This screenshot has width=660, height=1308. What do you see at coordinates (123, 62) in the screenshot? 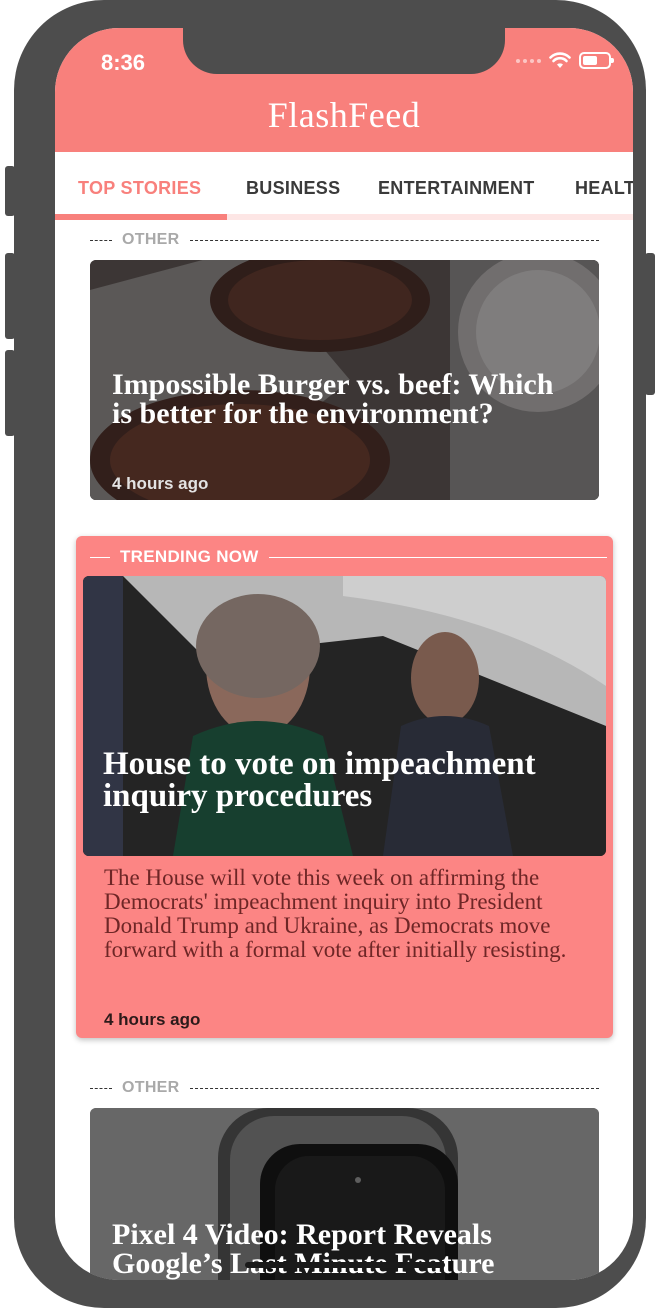
I see `status-time: 8:36` at bounding box center [123, 62].